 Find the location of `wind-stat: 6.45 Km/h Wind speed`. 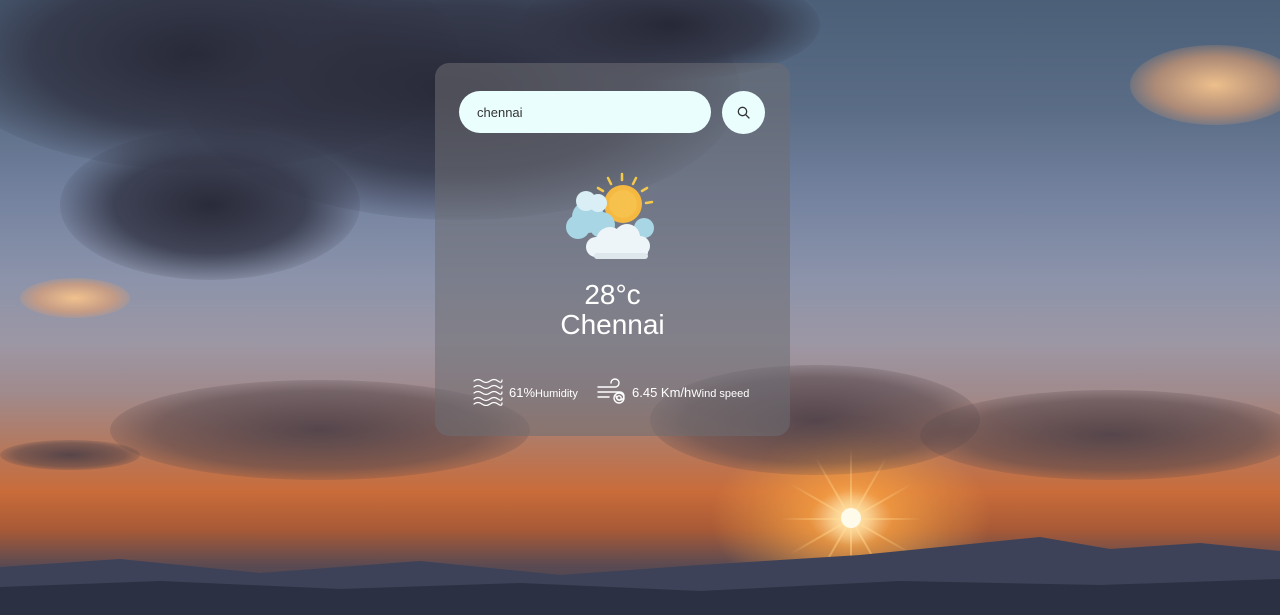

wind-stat: 6.45 Km/h Wind speed is located at coordinates (672, 392).